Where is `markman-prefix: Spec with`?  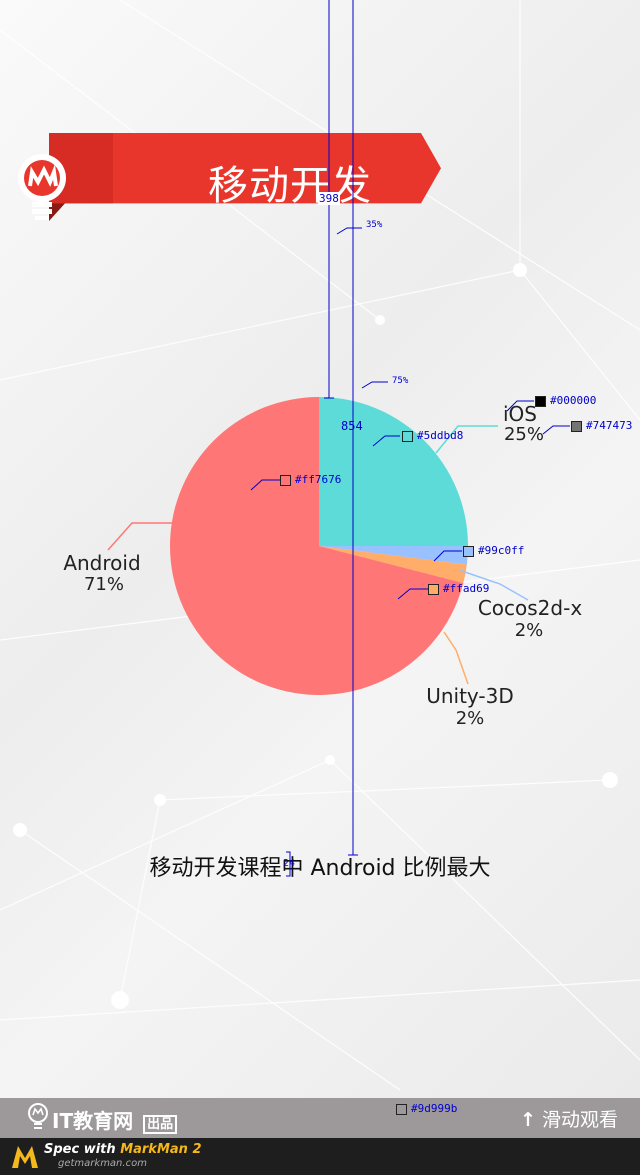 markman-prefix: Spec with is located at coordinates (82, 1149).